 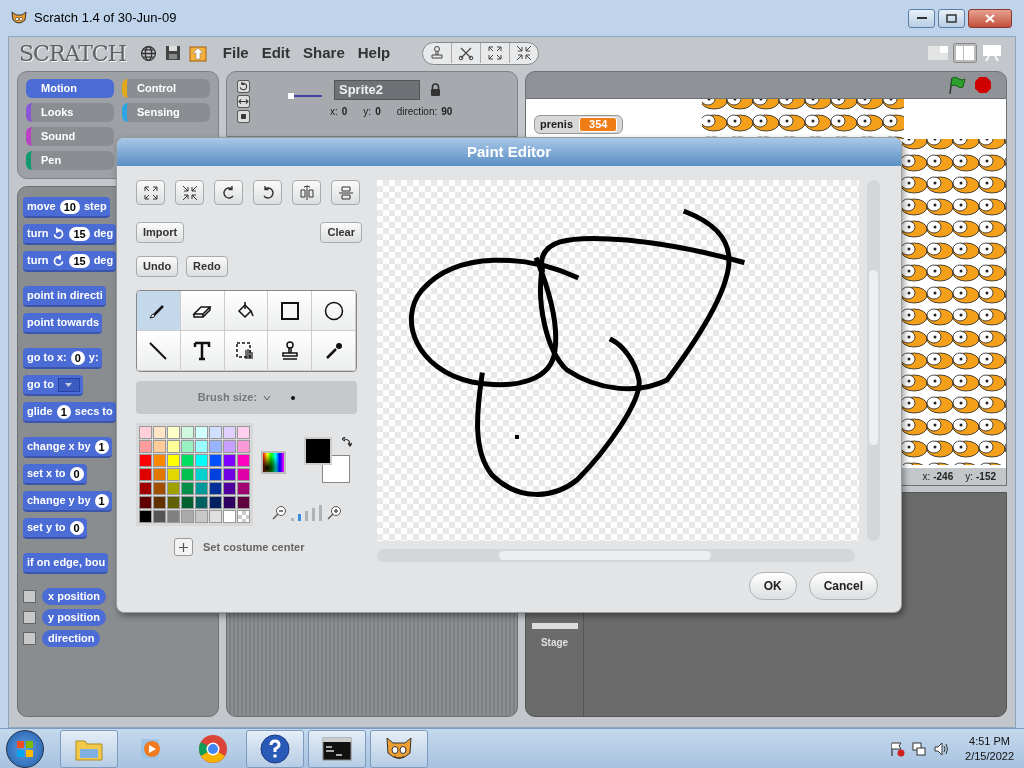 I want to click on menu-item: Edit, so click(x=276, y=53).